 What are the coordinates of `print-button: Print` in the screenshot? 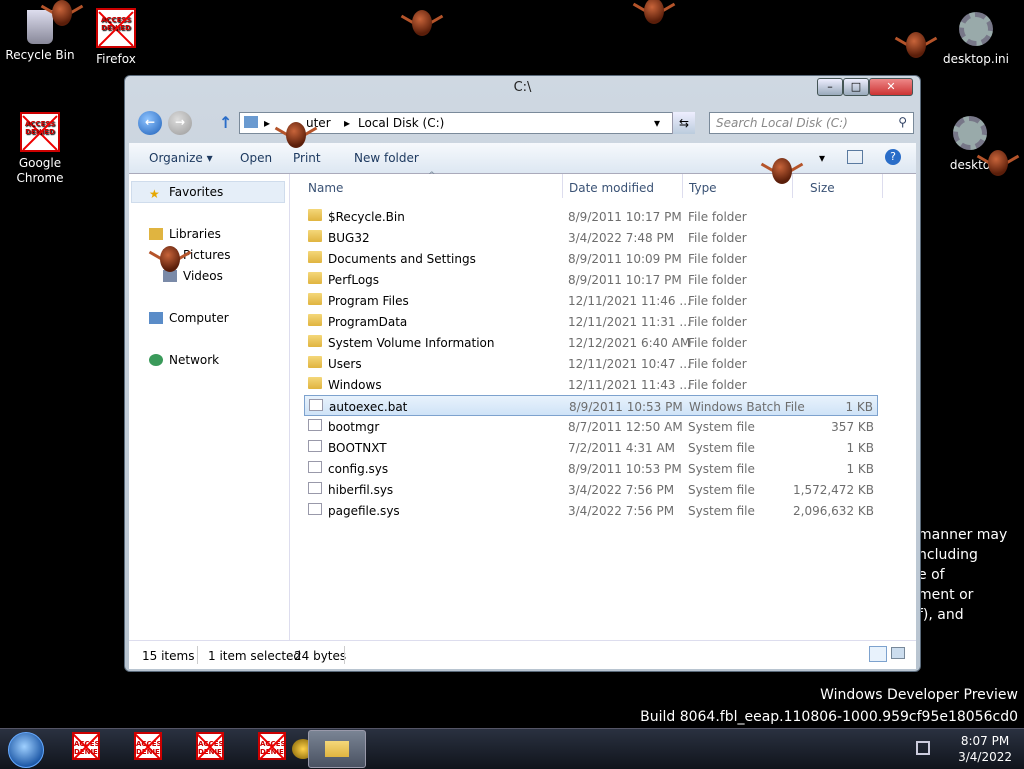 It's located at (307, 158).